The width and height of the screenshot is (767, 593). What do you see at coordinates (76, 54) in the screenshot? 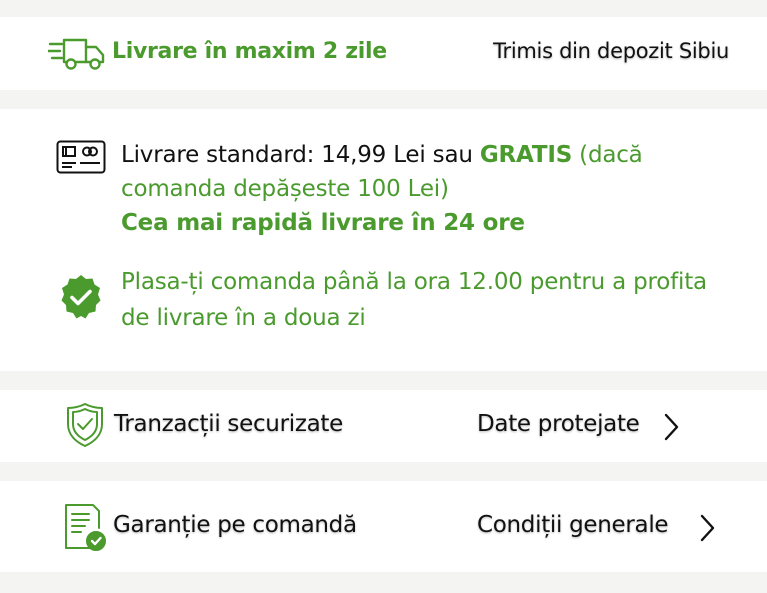
I see `truck-icon` at bounding box center [76, 54].